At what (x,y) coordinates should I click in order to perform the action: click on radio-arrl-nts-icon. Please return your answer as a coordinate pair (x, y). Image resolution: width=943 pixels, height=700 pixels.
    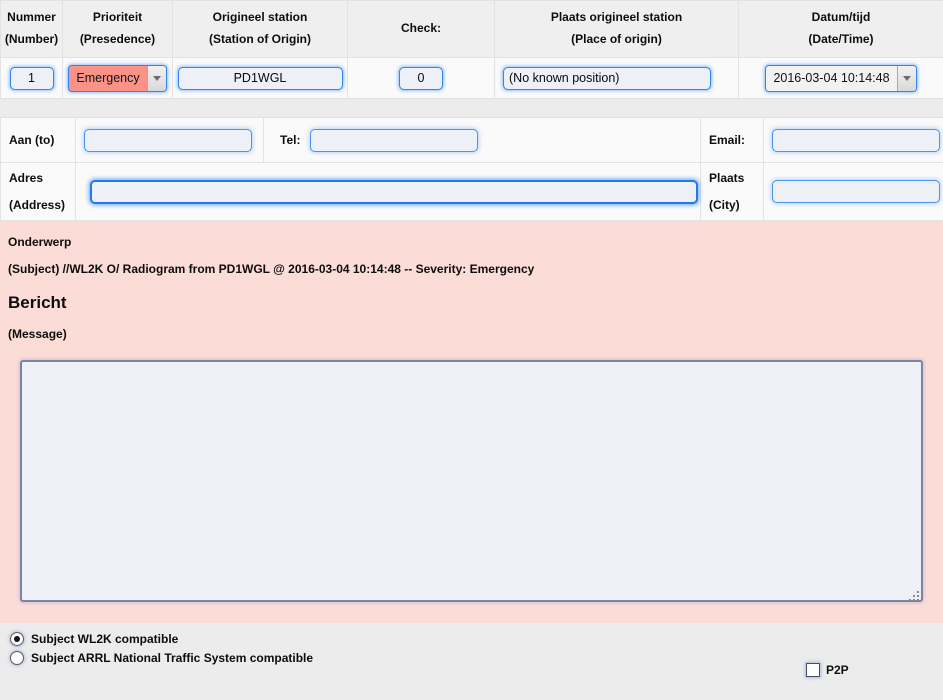
    Looking at the image, I should click on (17, 657).